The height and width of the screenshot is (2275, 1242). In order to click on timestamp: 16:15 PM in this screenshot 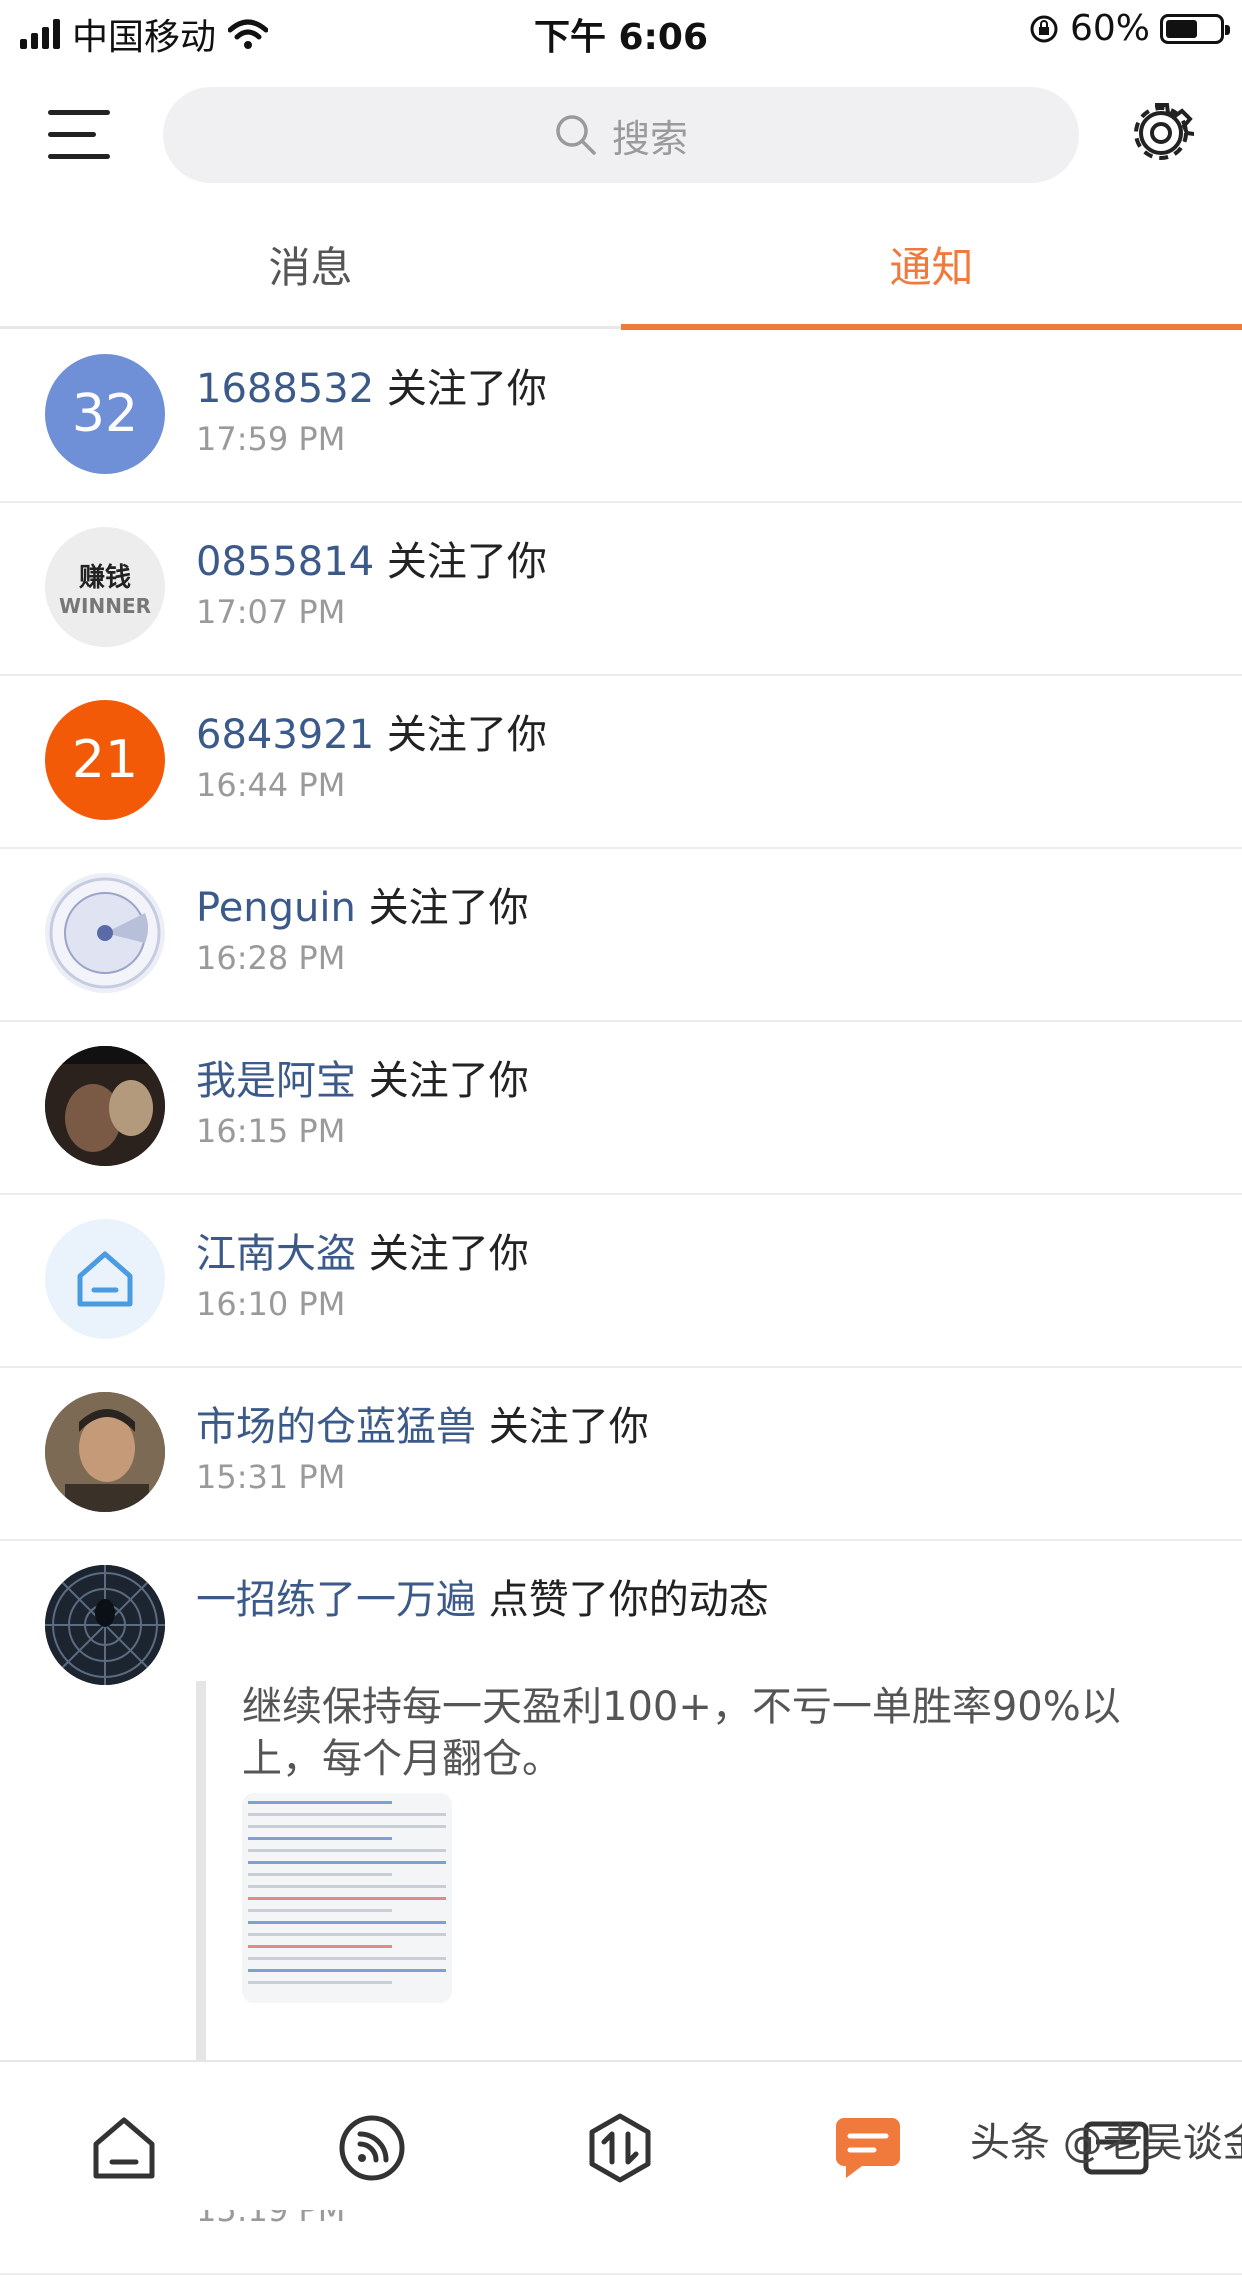, I will do `click(271, 1131)`.